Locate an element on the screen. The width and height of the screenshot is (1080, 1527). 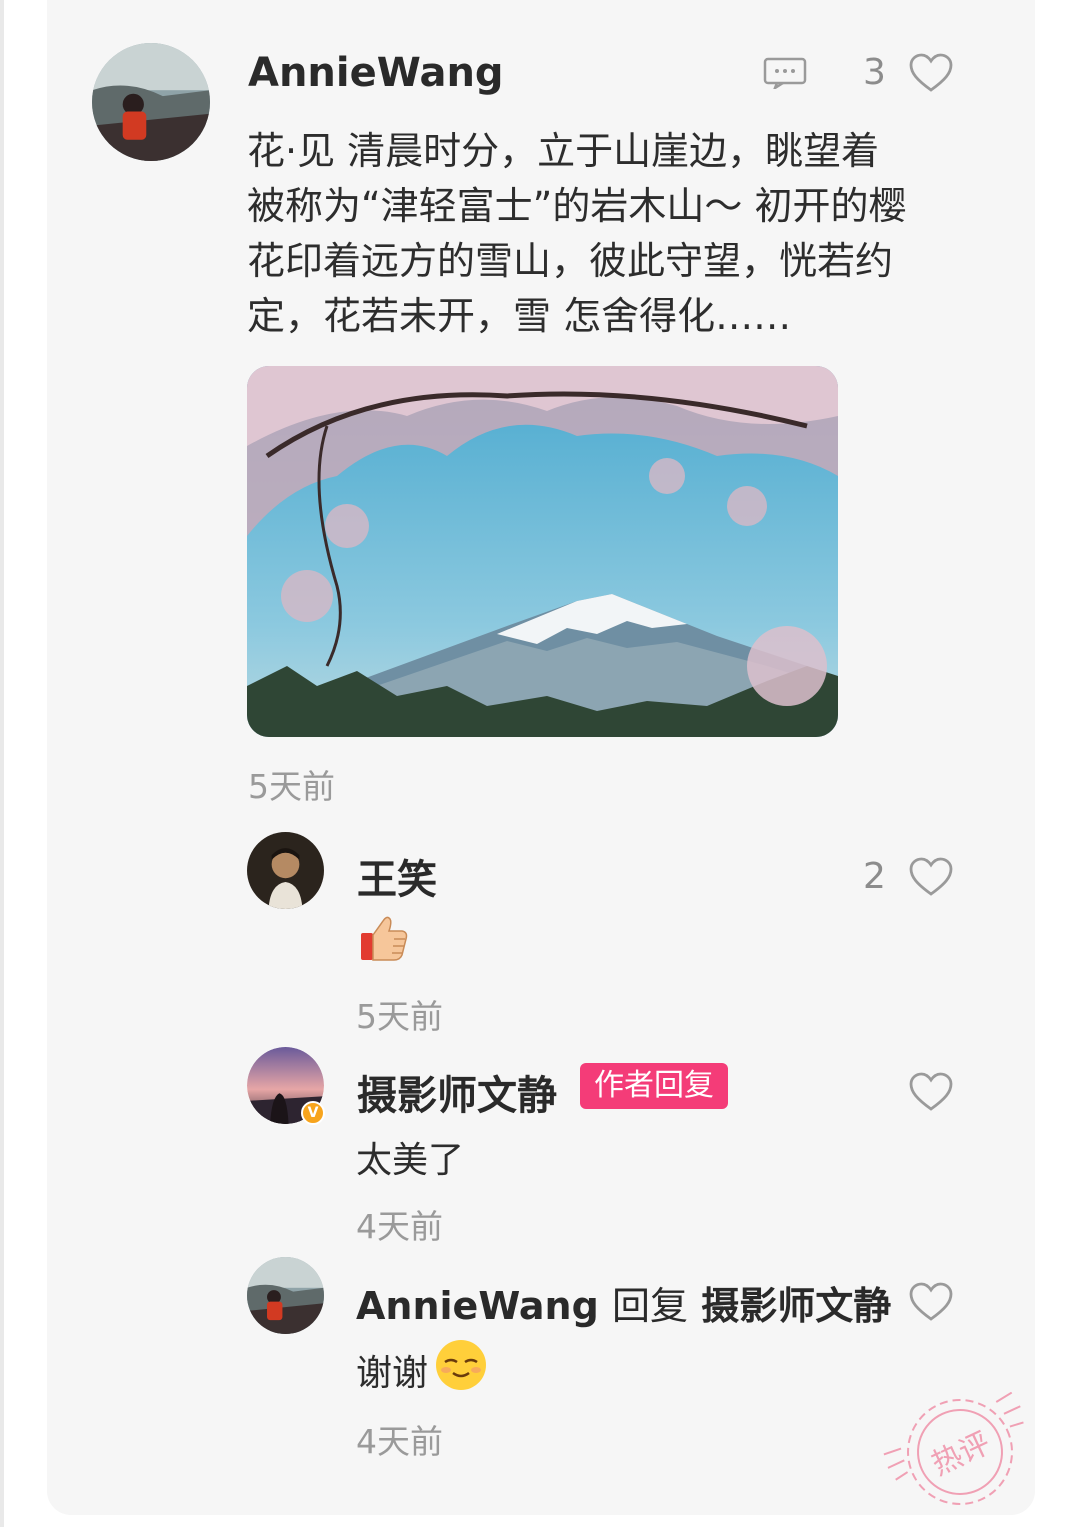
author-reply-badge: 作者回复 is located at coordinates (654, 1086).